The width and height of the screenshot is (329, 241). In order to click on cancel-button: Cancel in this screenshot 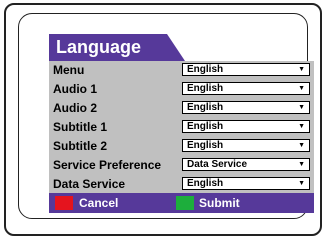, I will do `click(98, 203)`.